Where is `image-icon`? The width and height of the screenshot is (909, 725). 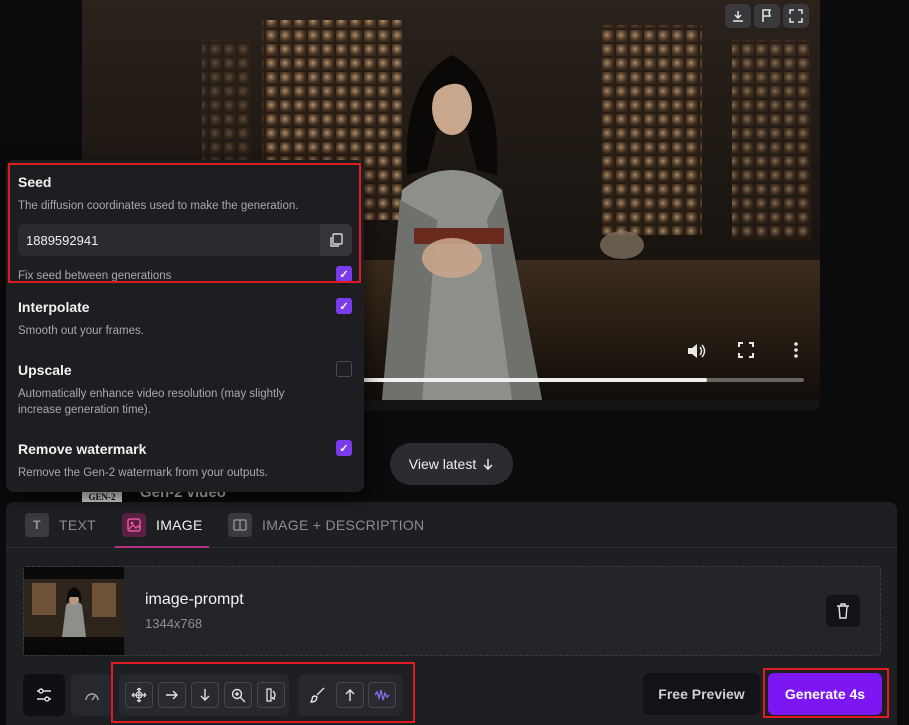
image-icon is located at coordinates (134, 525).